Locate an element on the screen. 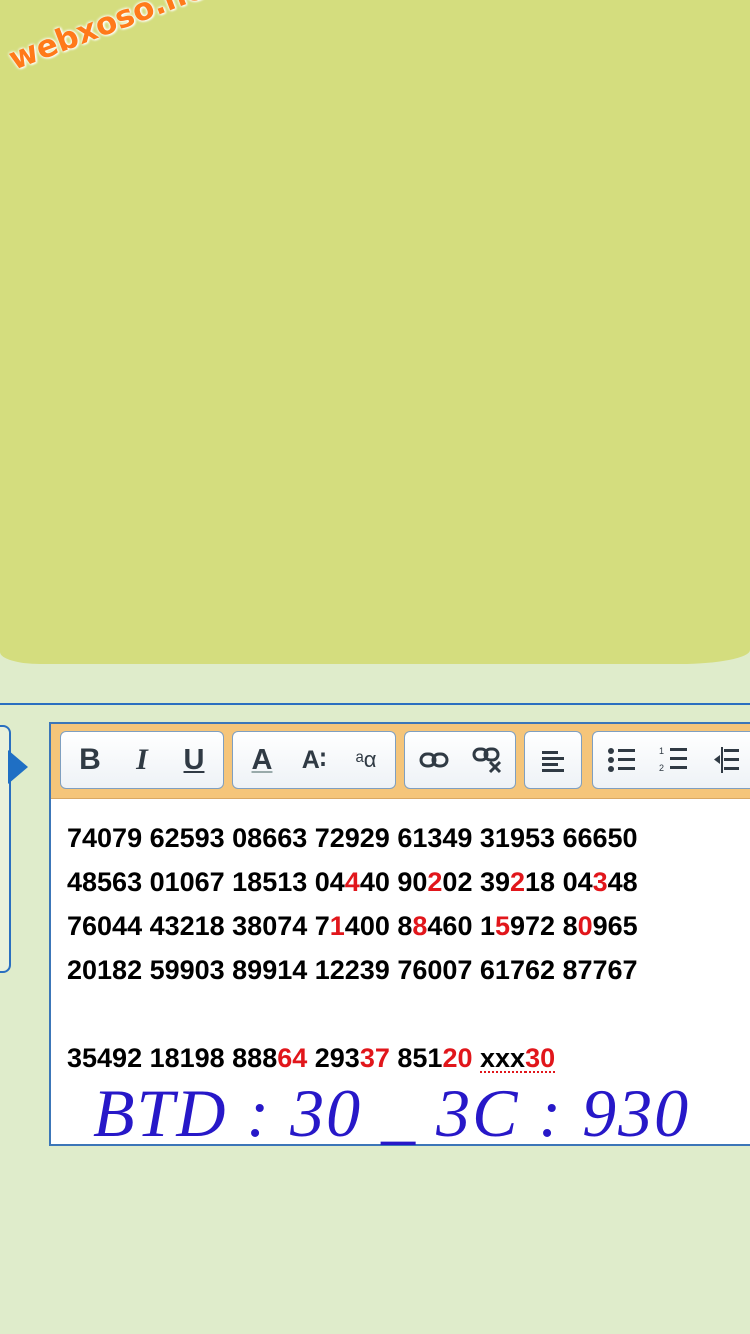  numbered-list-icon: 1 2 is located at coordinates (673, 759).